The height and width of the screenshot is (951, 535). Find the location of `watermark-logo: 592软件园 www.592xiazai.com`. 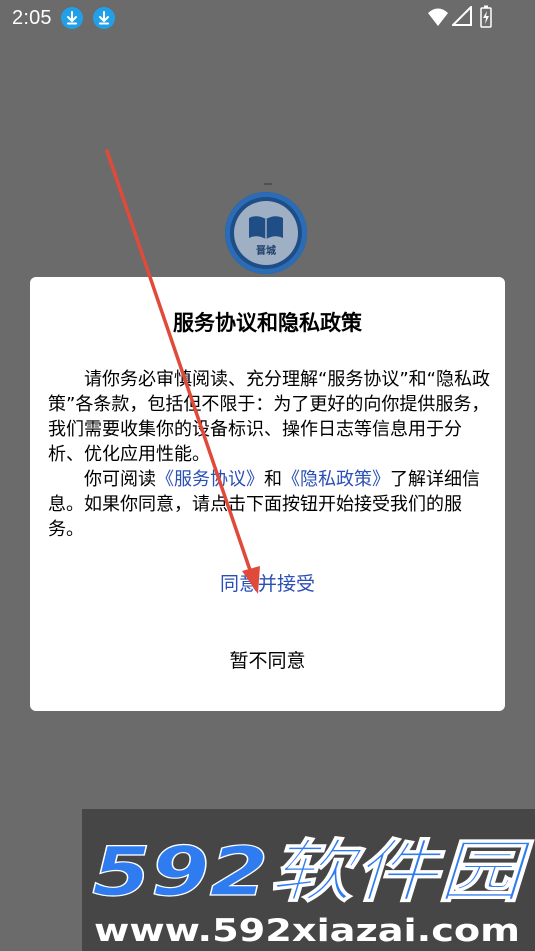

watermark-logo: 592软件园 www.592xiazai.com is located at coordinates (313, 890).